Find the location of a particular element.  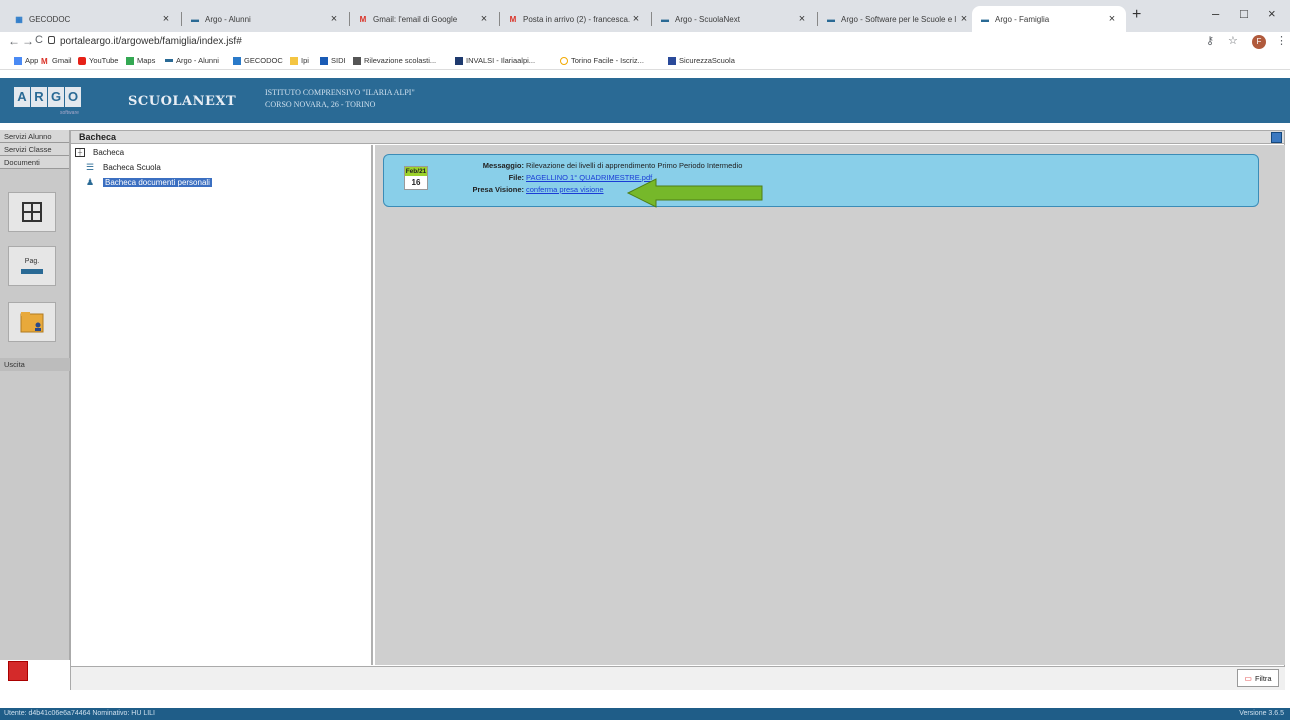

calendar-icon: ▭ is located at coordinates (1248, 678).